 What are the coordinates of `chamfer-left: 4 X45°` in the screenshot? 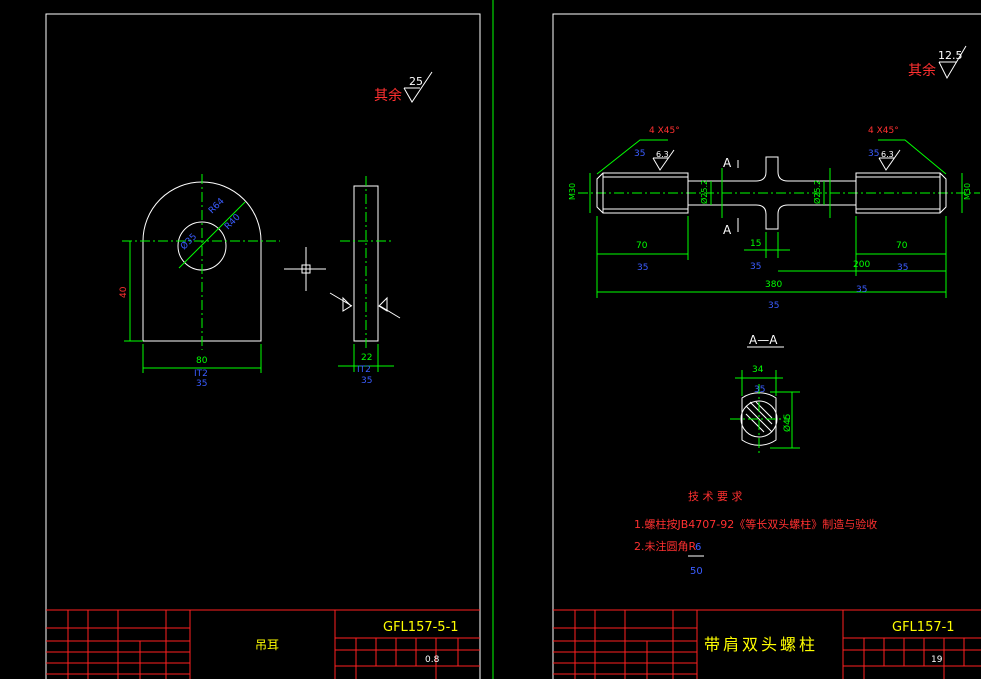 It's located at (664, 131).